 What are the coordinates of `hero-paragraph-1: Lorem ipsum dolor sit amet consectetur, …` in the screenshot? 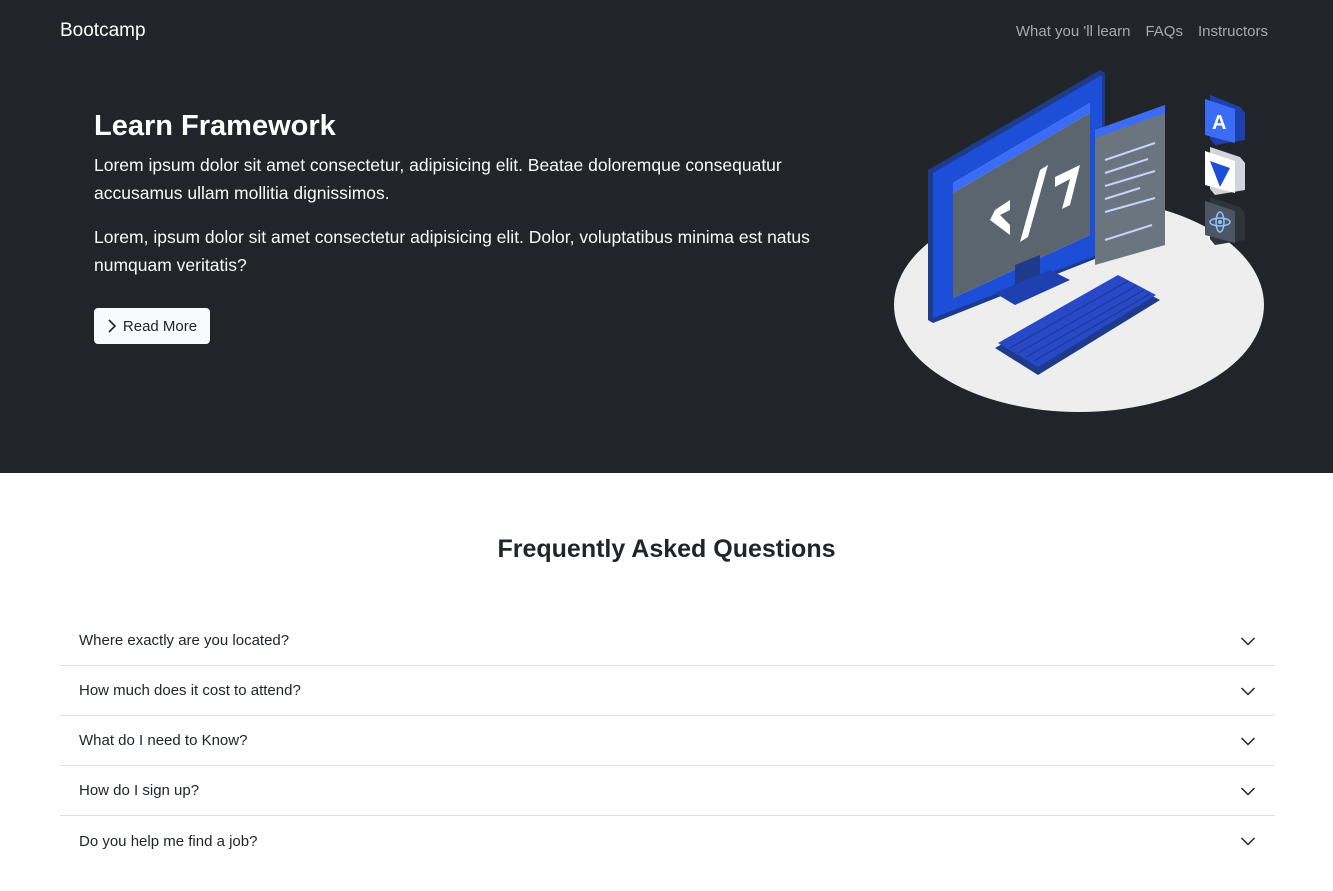 It's located at (438, 179).